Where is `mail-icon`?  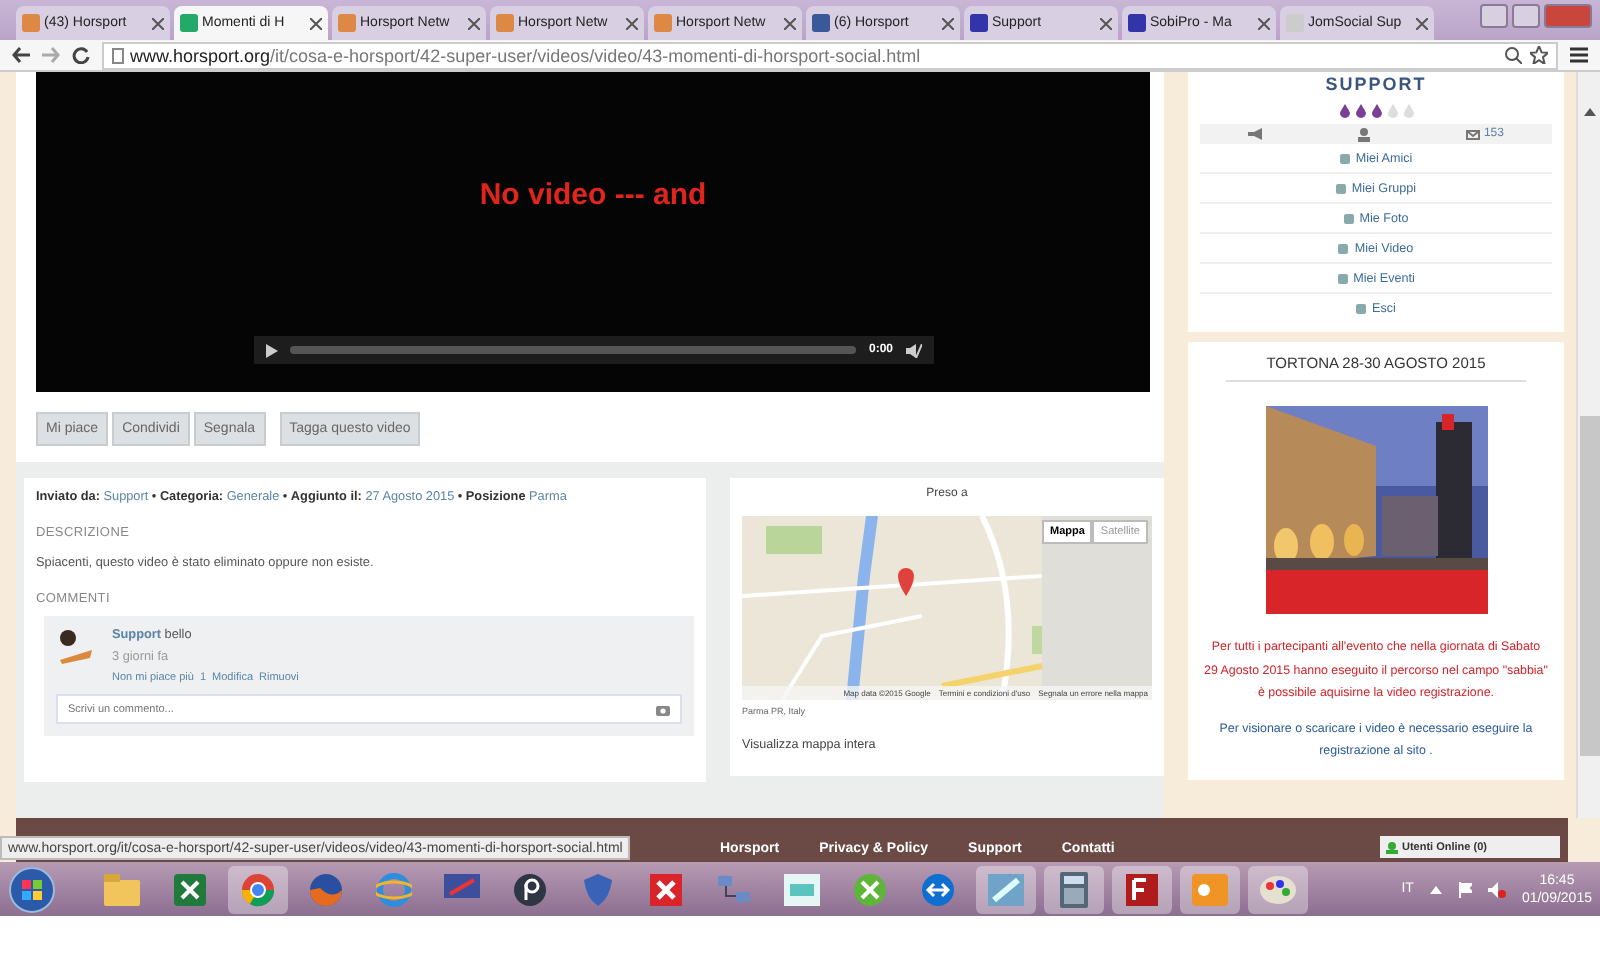 mail-icon is located at coordinates (1210, 889).